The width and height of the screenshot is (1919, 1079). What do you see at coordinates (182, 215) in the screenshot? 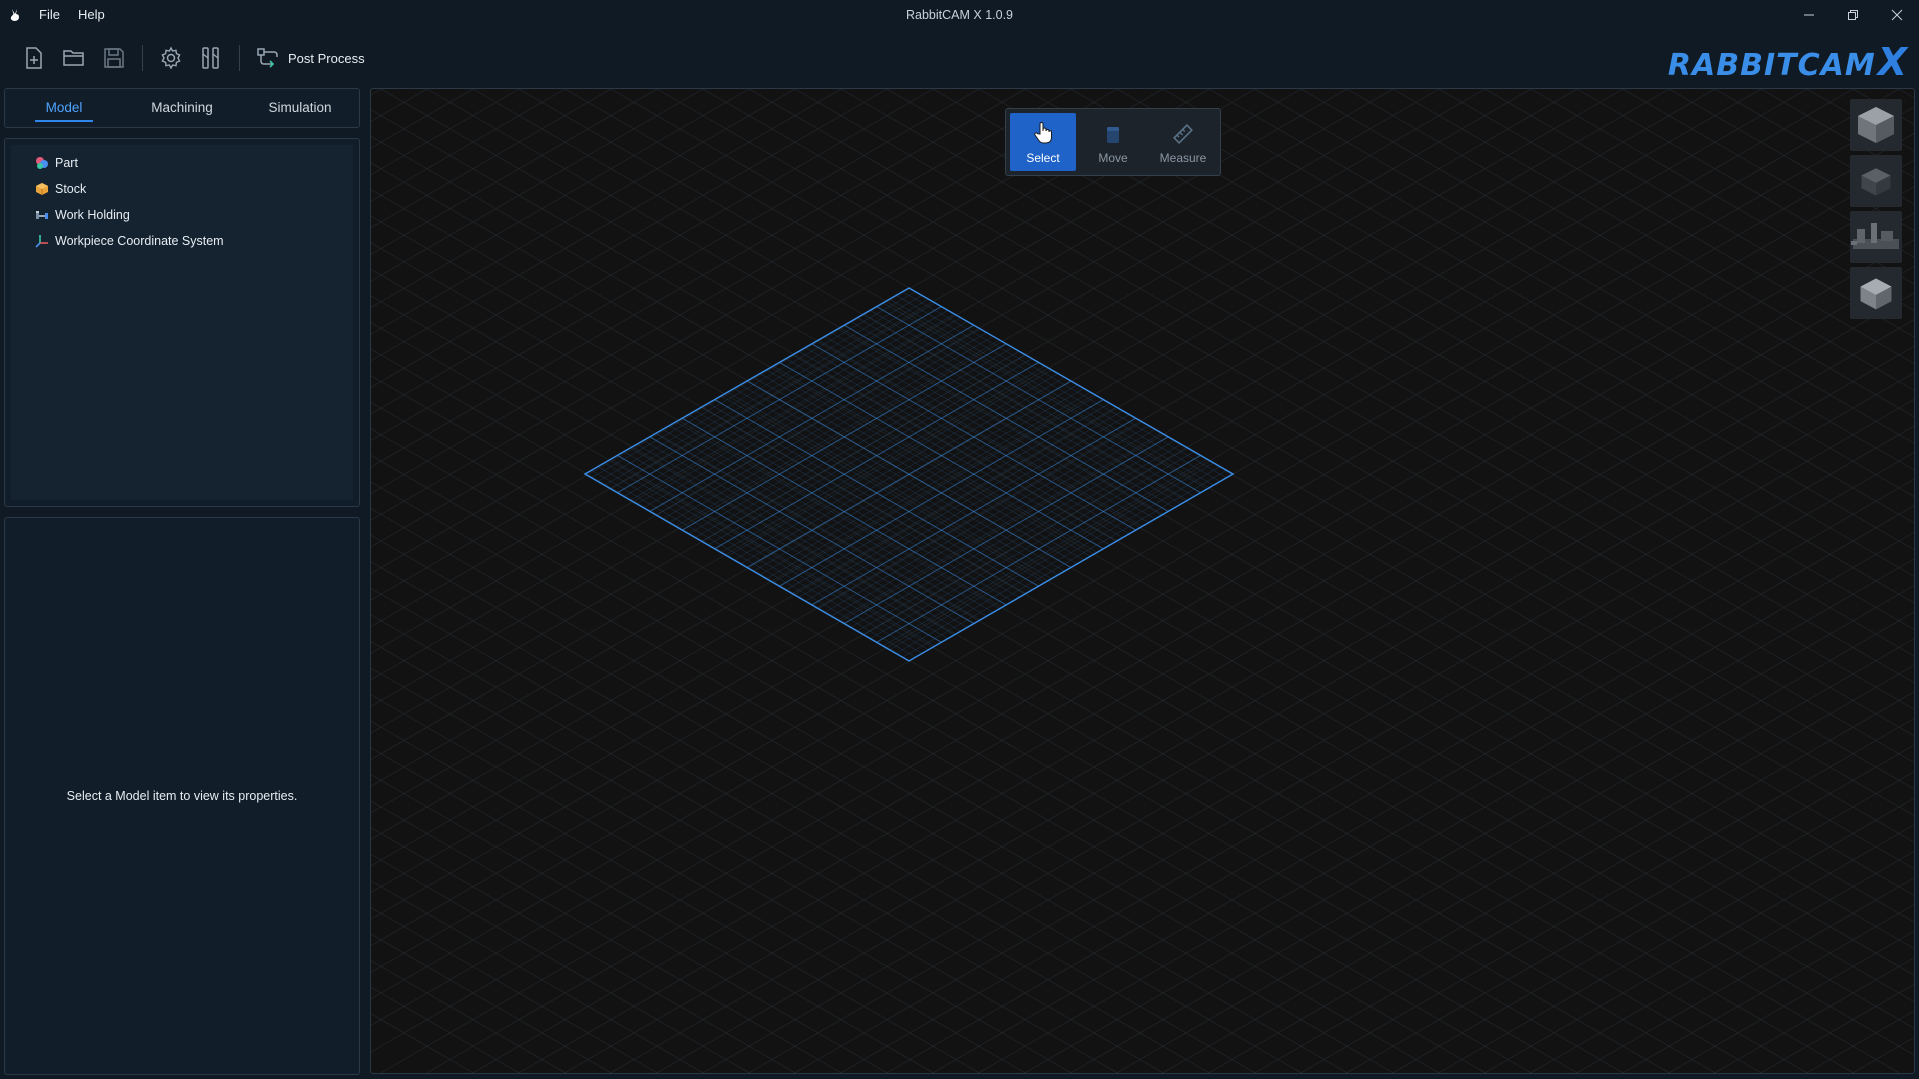
I see `tree-item-work-holding: Work Holding` at bounding box center [182, 215].